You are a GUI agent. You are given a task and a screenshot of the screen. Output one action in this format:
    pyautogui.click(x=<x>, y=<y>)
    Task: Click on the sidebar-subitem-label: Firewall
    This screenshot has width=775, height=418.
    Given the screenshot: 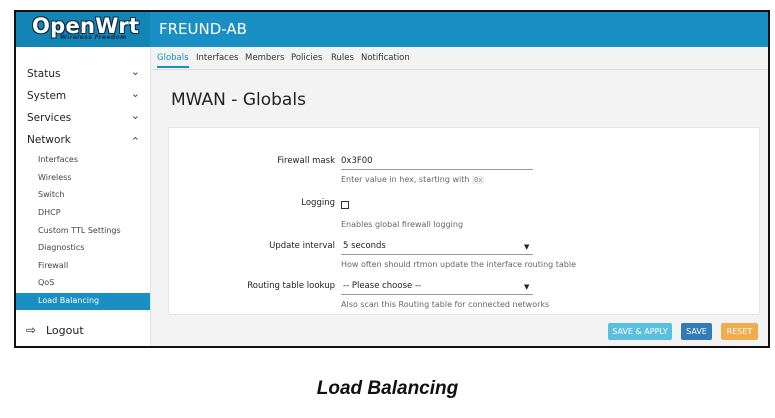 What is the action you would take?
    pyautogui.click(x=53, y=265)
    